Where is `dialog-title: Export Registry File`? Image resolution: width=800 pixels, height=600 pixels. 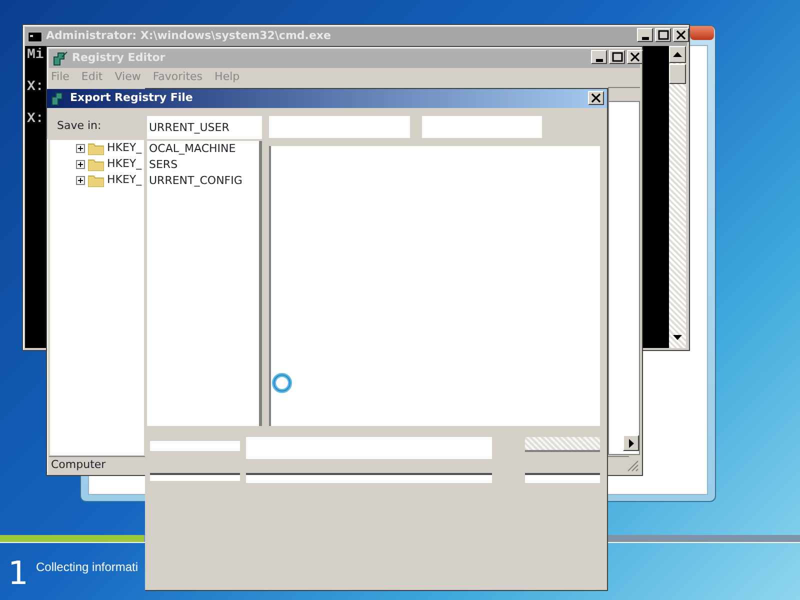
dialog-title: Export Registry File is located at coordinates (131, 98).